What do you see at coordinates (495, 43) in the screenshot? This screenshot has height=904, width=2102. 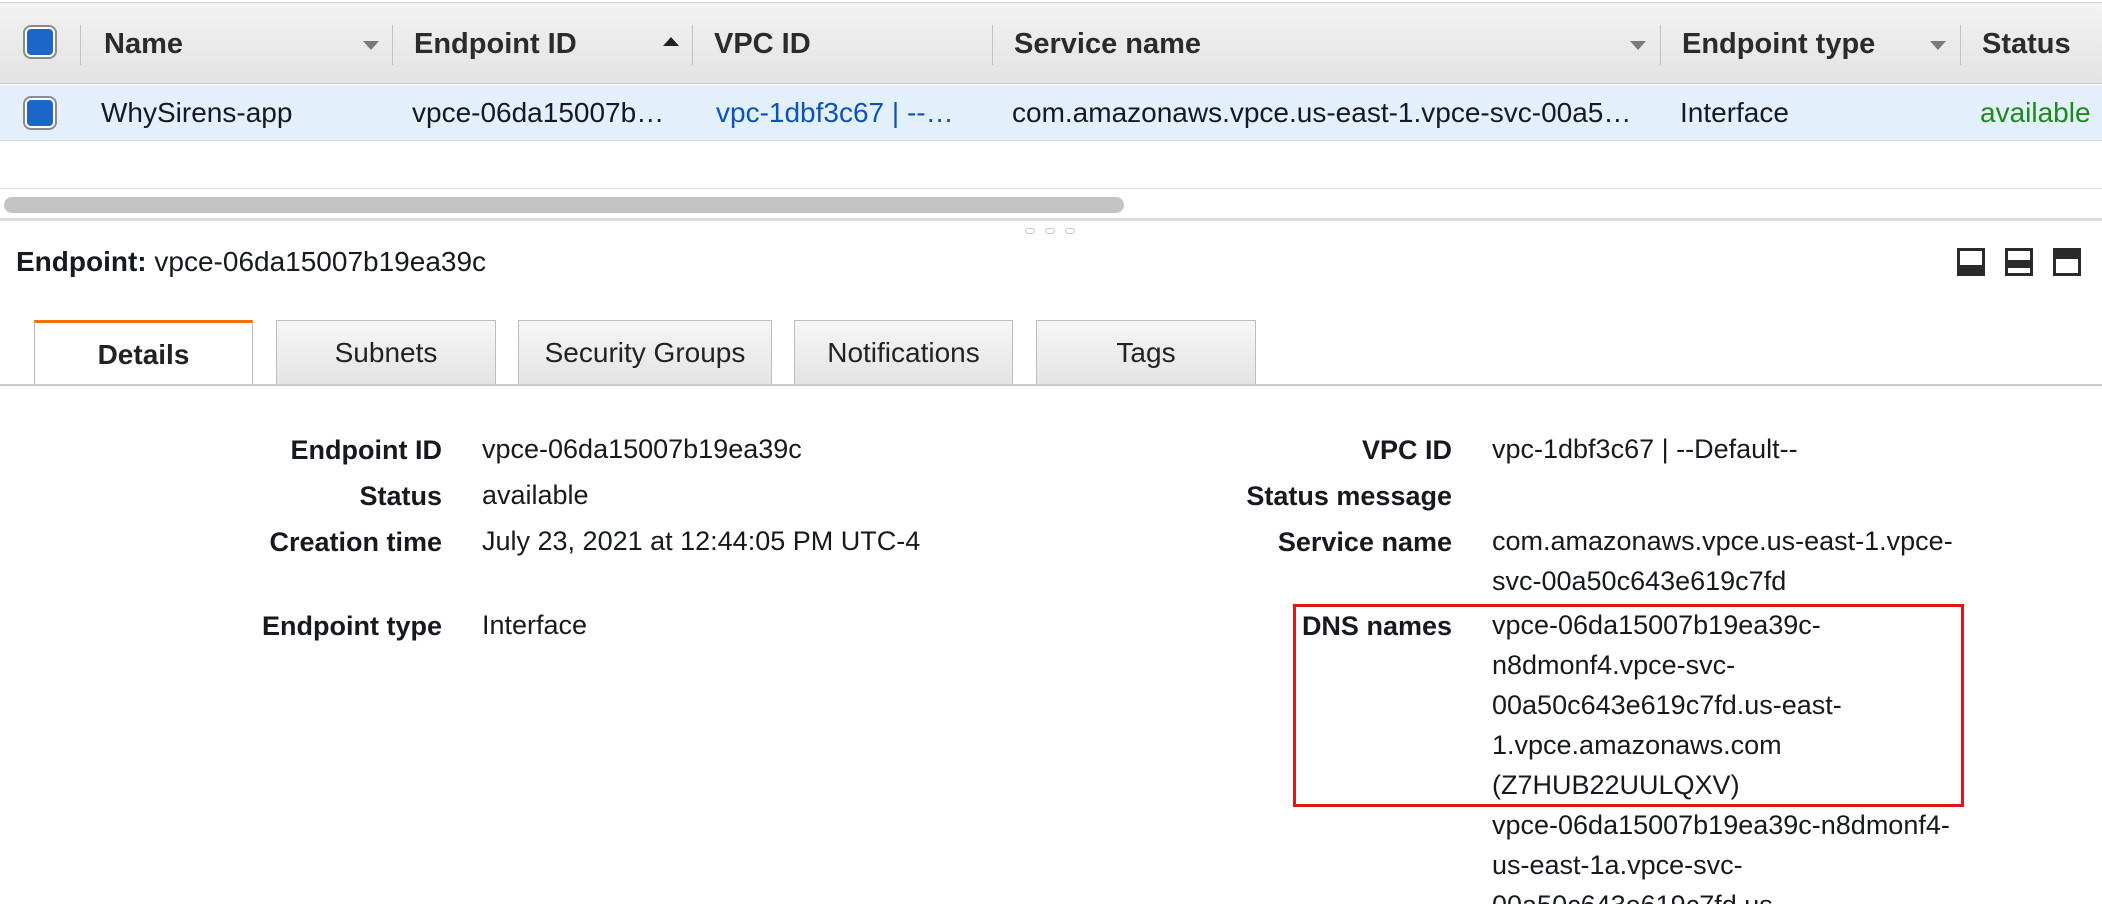 I see `column-header-label: Endpoint ID` at bounding box center [495, 43].